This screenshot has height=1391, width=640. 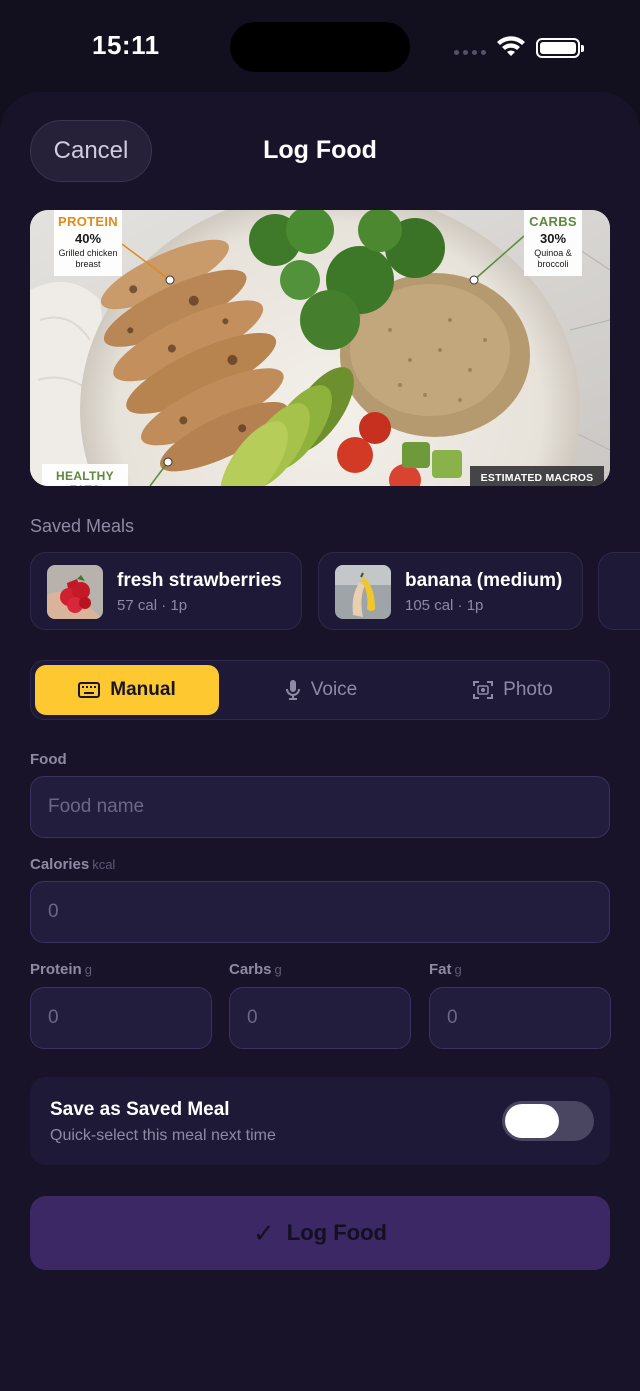 What do you see at coordinates (85, 475) in the screenshot?
I see `fats-macro-label: HEALTHY FATS` at bounding box center [85, 475].